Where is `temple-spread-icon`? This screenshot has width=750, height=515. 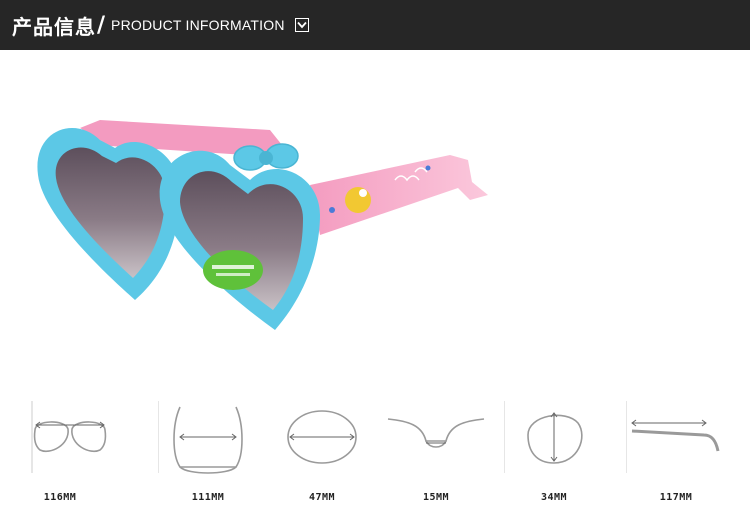
temple-spread-icon is located at coordinates (200, 437).